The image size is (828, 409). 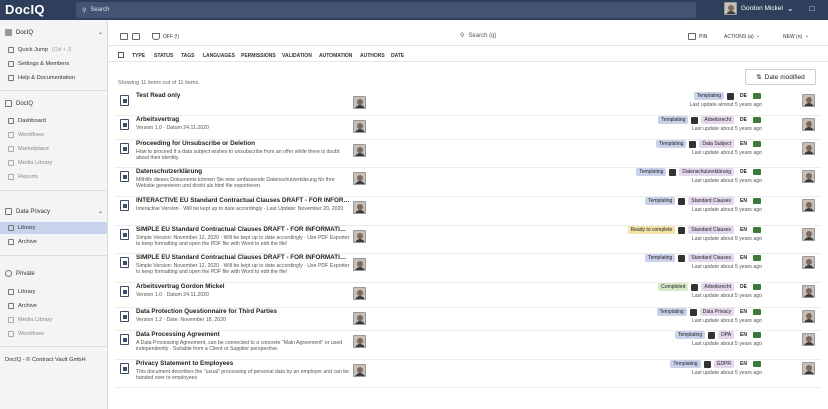 I want to click on bell-icon: □, so click(x=812, y=8).